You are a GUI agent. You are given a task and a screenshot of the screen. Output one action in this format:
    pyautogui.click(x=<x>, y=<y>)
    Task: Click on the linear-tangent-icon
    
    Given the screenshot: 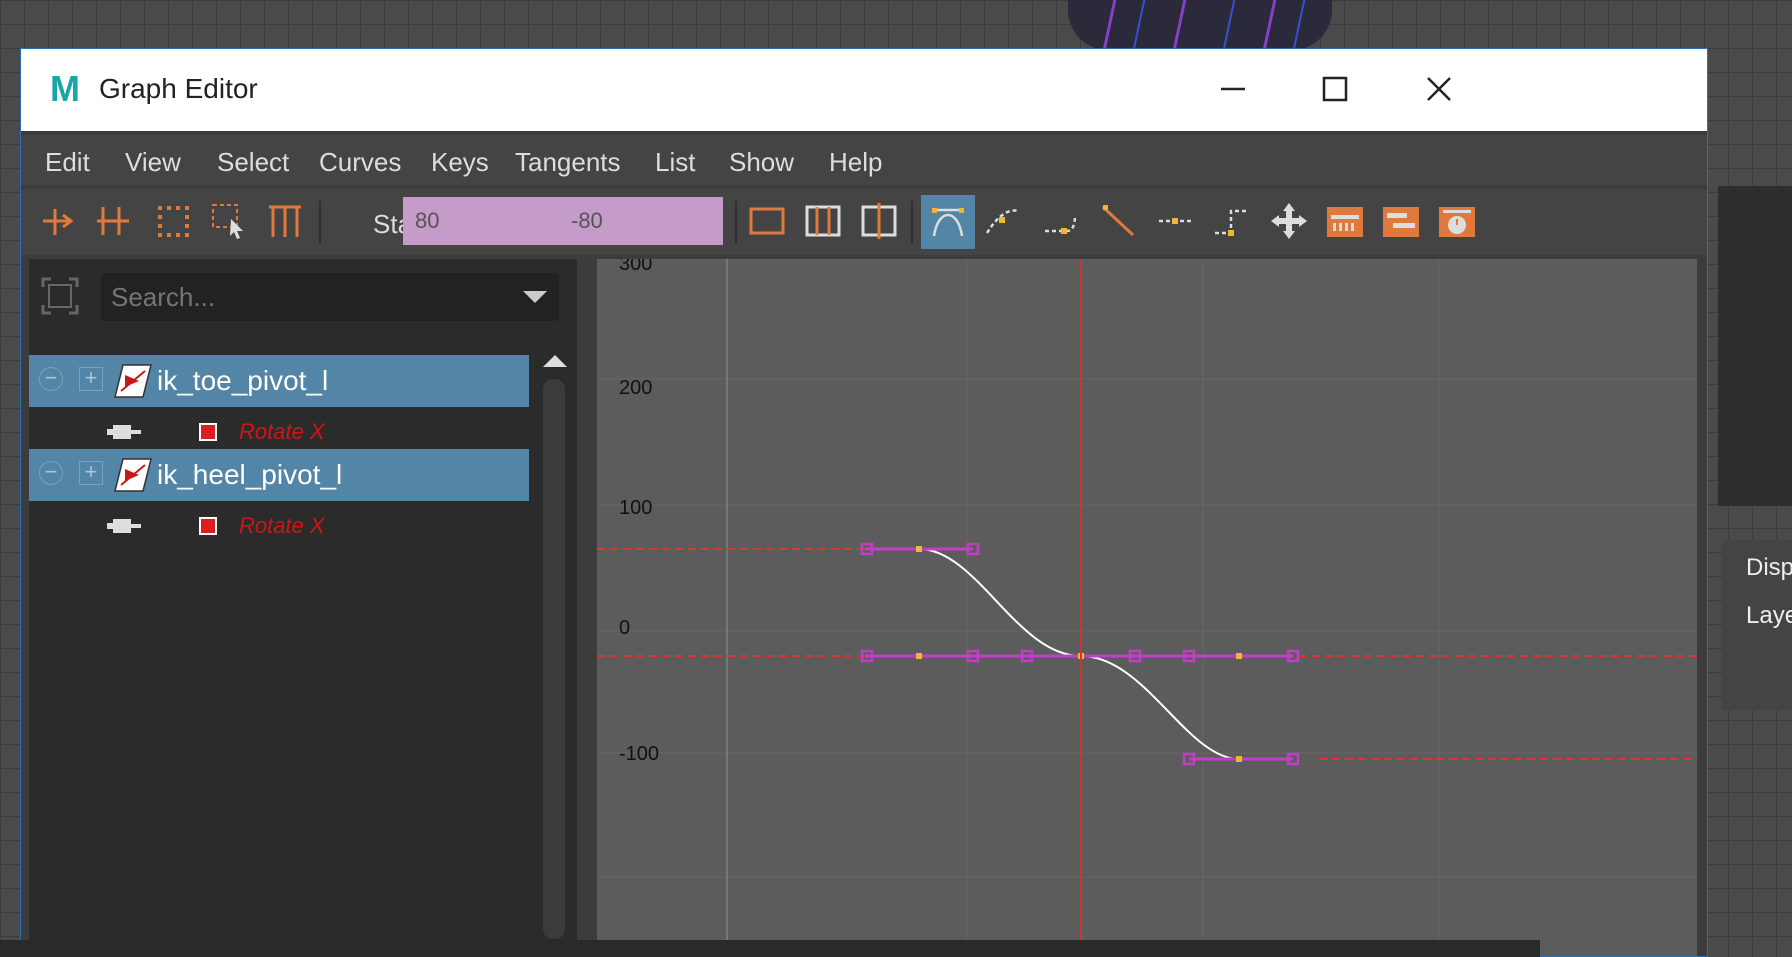 What is the action you would take?
    pyautogui.click(x=1118, y=221)
    